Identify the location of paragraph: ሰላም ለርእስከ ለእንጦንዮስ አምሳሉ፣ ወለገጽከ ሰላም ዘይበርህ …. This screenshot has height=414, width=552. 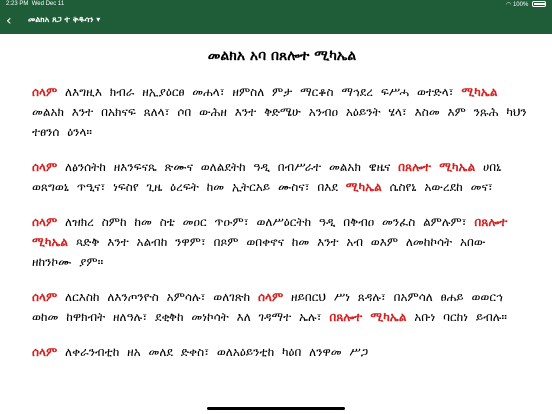
(282, 307).